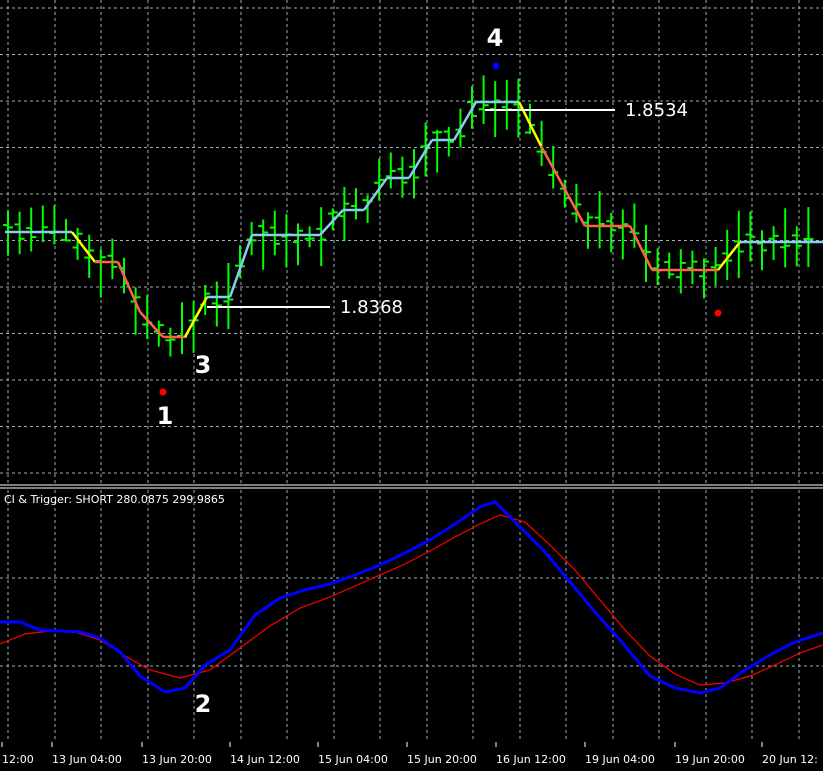 The image size is (823, 771). Describe the element at coordinates (620, 759) in the screenshot. I see `x-tick-label: 19 Jun 04:00` at that location.